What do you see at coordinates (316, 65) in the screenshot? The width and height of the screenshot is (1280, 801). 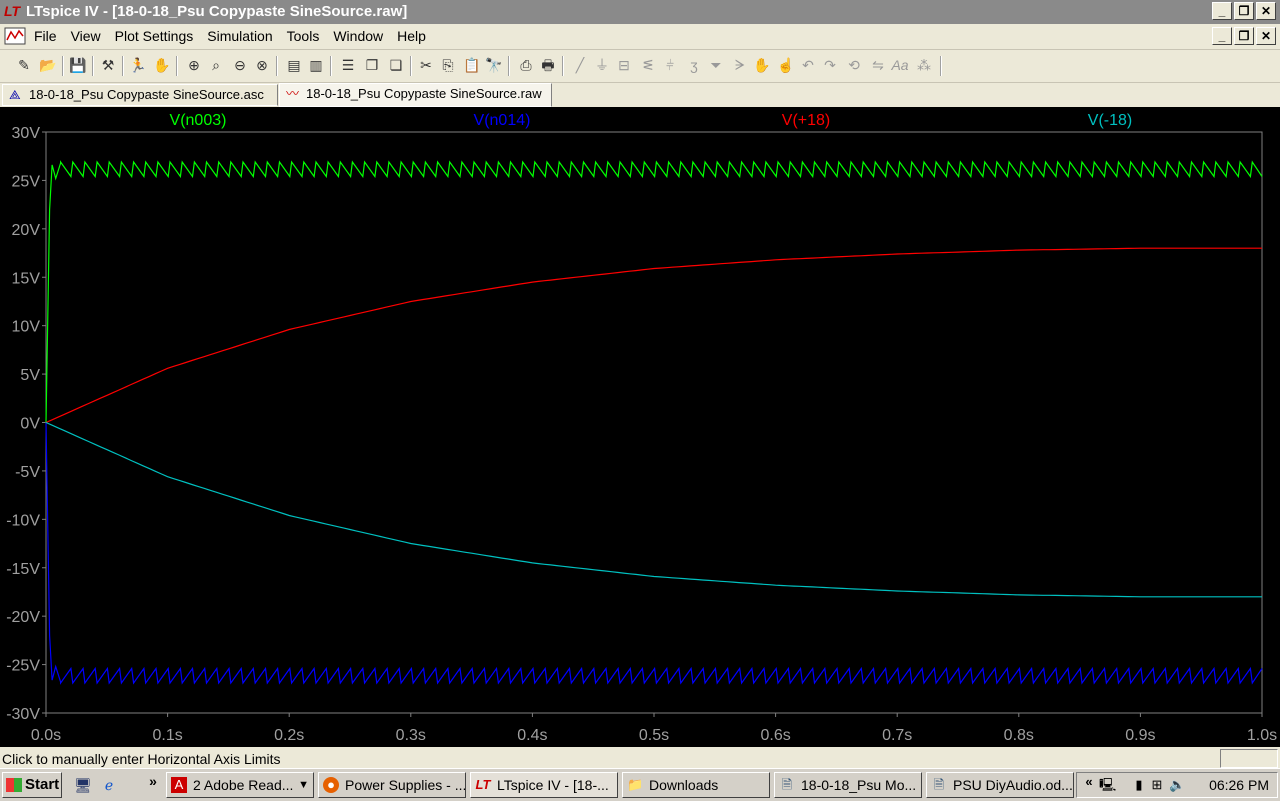 I see `fft-icon: ▥` at bounding box center [316, 65].